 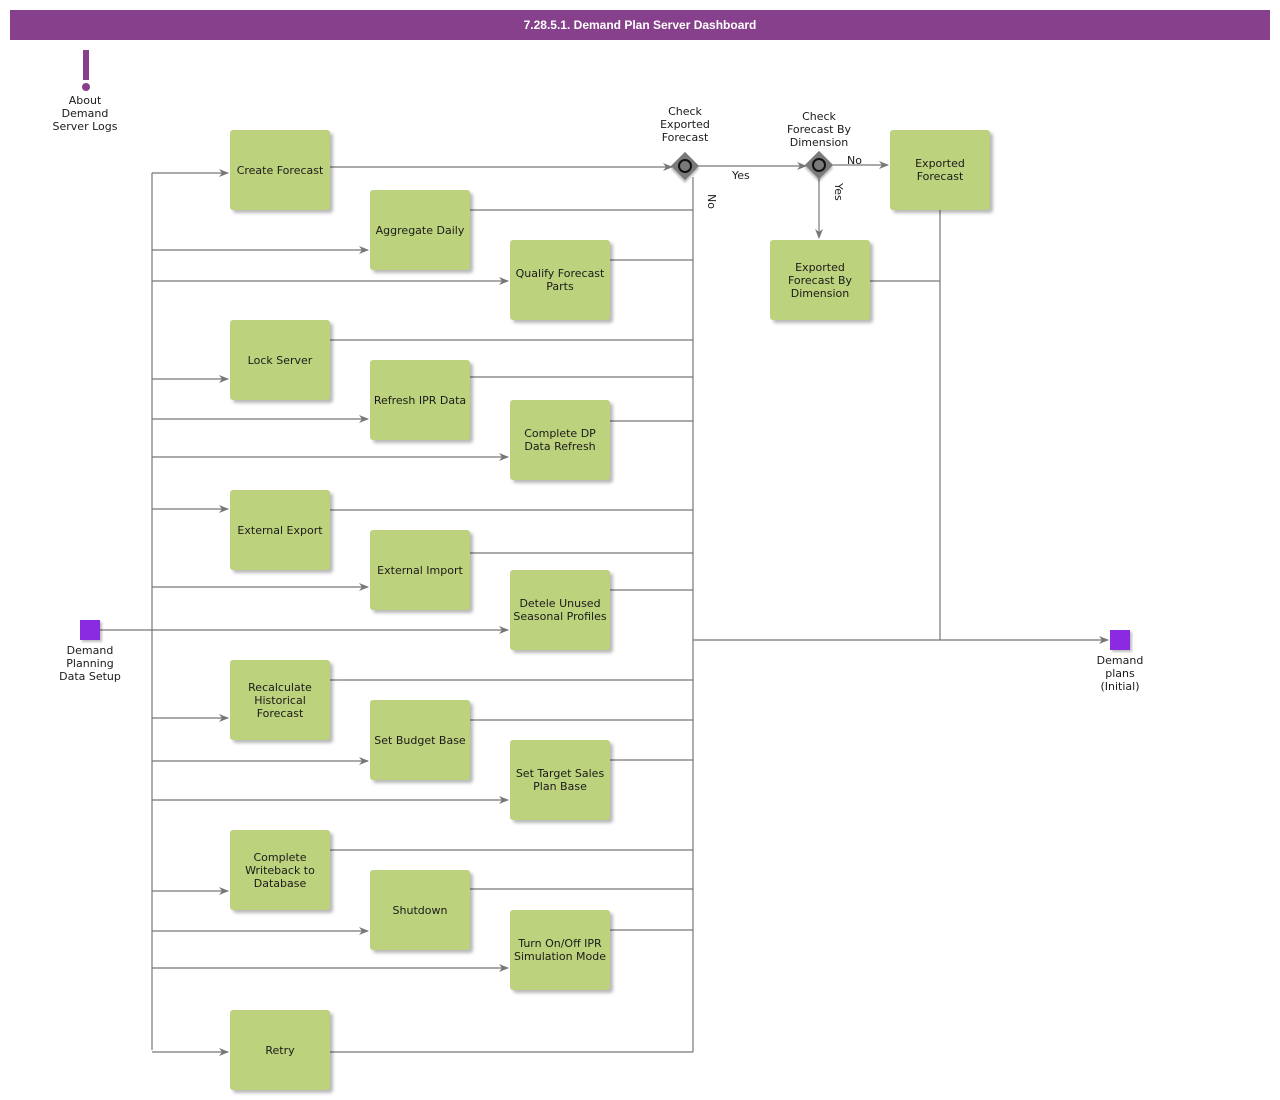 What do you see at coordinates (560, 440) in the screenshot?
I see `task-complete-dp-data-refresh: Complete DP Data Refresh` at bounding box center [560, 440].